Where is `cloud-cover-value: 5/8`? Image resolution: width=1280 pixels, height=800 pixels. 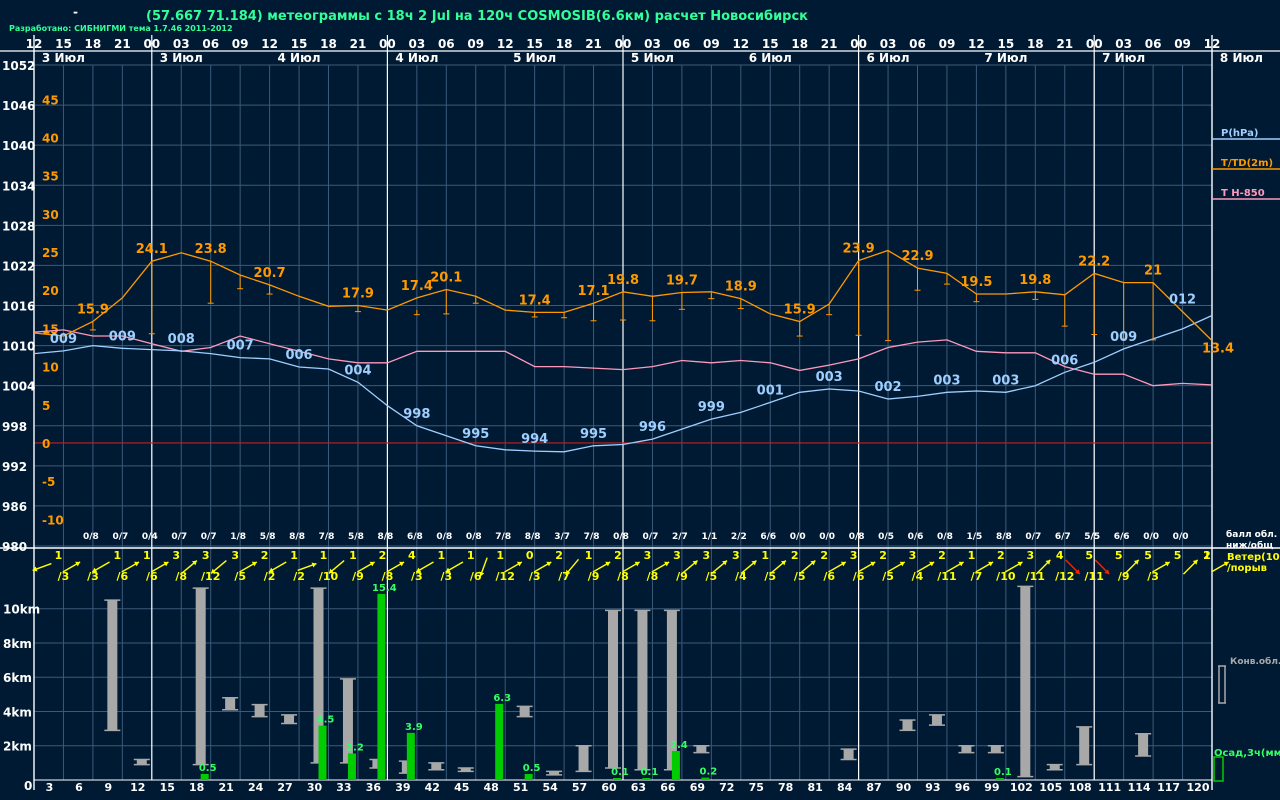 cloud-cover-value: 5/8 is located at coordinates (356, 537).